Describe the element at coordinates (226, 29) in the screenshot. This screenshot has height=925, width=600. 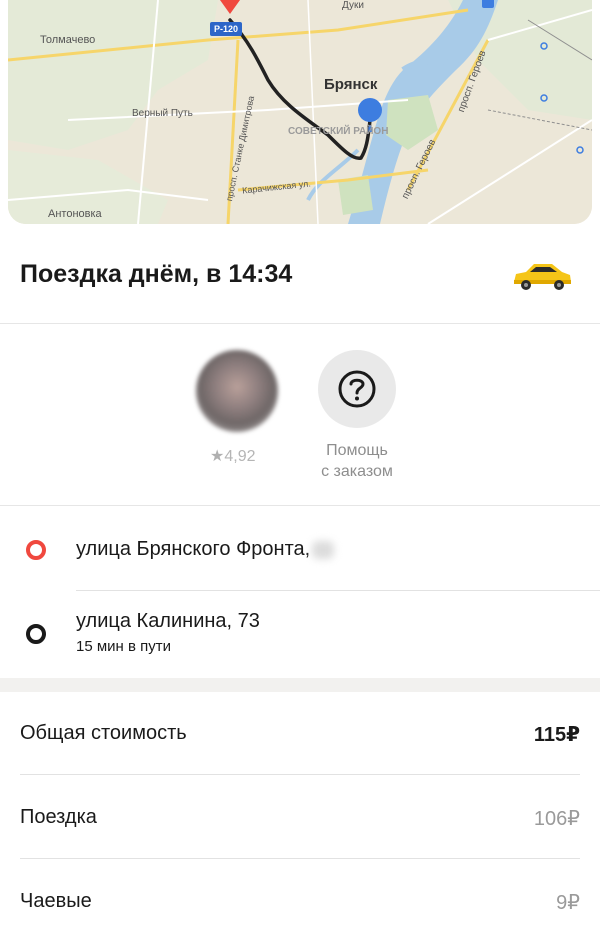
I see `road-number-badge: Р-120` at that location.